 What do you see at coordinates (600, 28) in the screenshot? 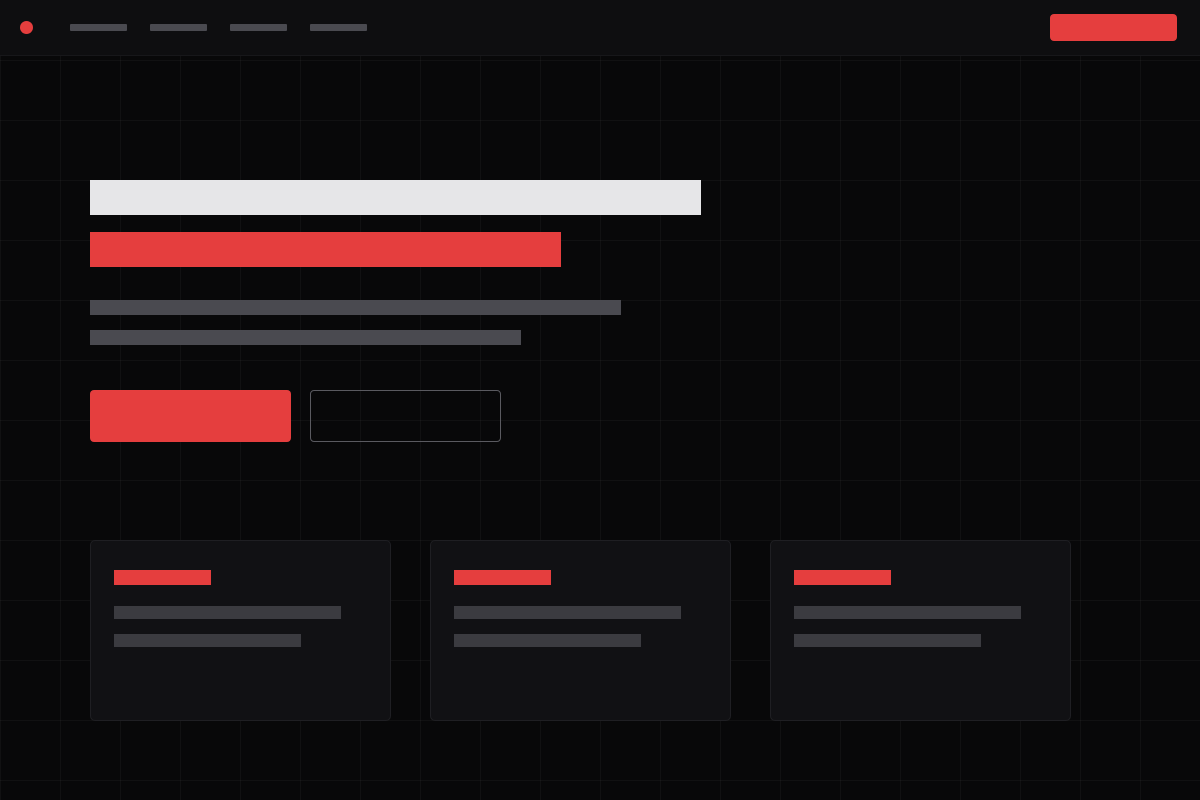
I see `top-navbar` at bounding box center [600, 28].